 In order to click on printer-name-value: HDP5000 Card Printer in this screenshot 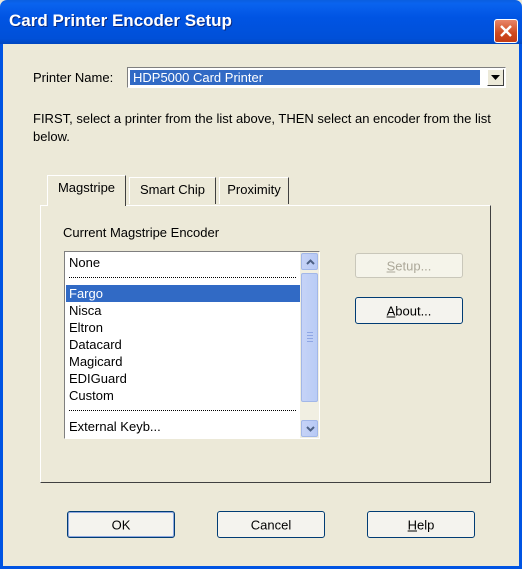, I will do `click(305, 77)`.